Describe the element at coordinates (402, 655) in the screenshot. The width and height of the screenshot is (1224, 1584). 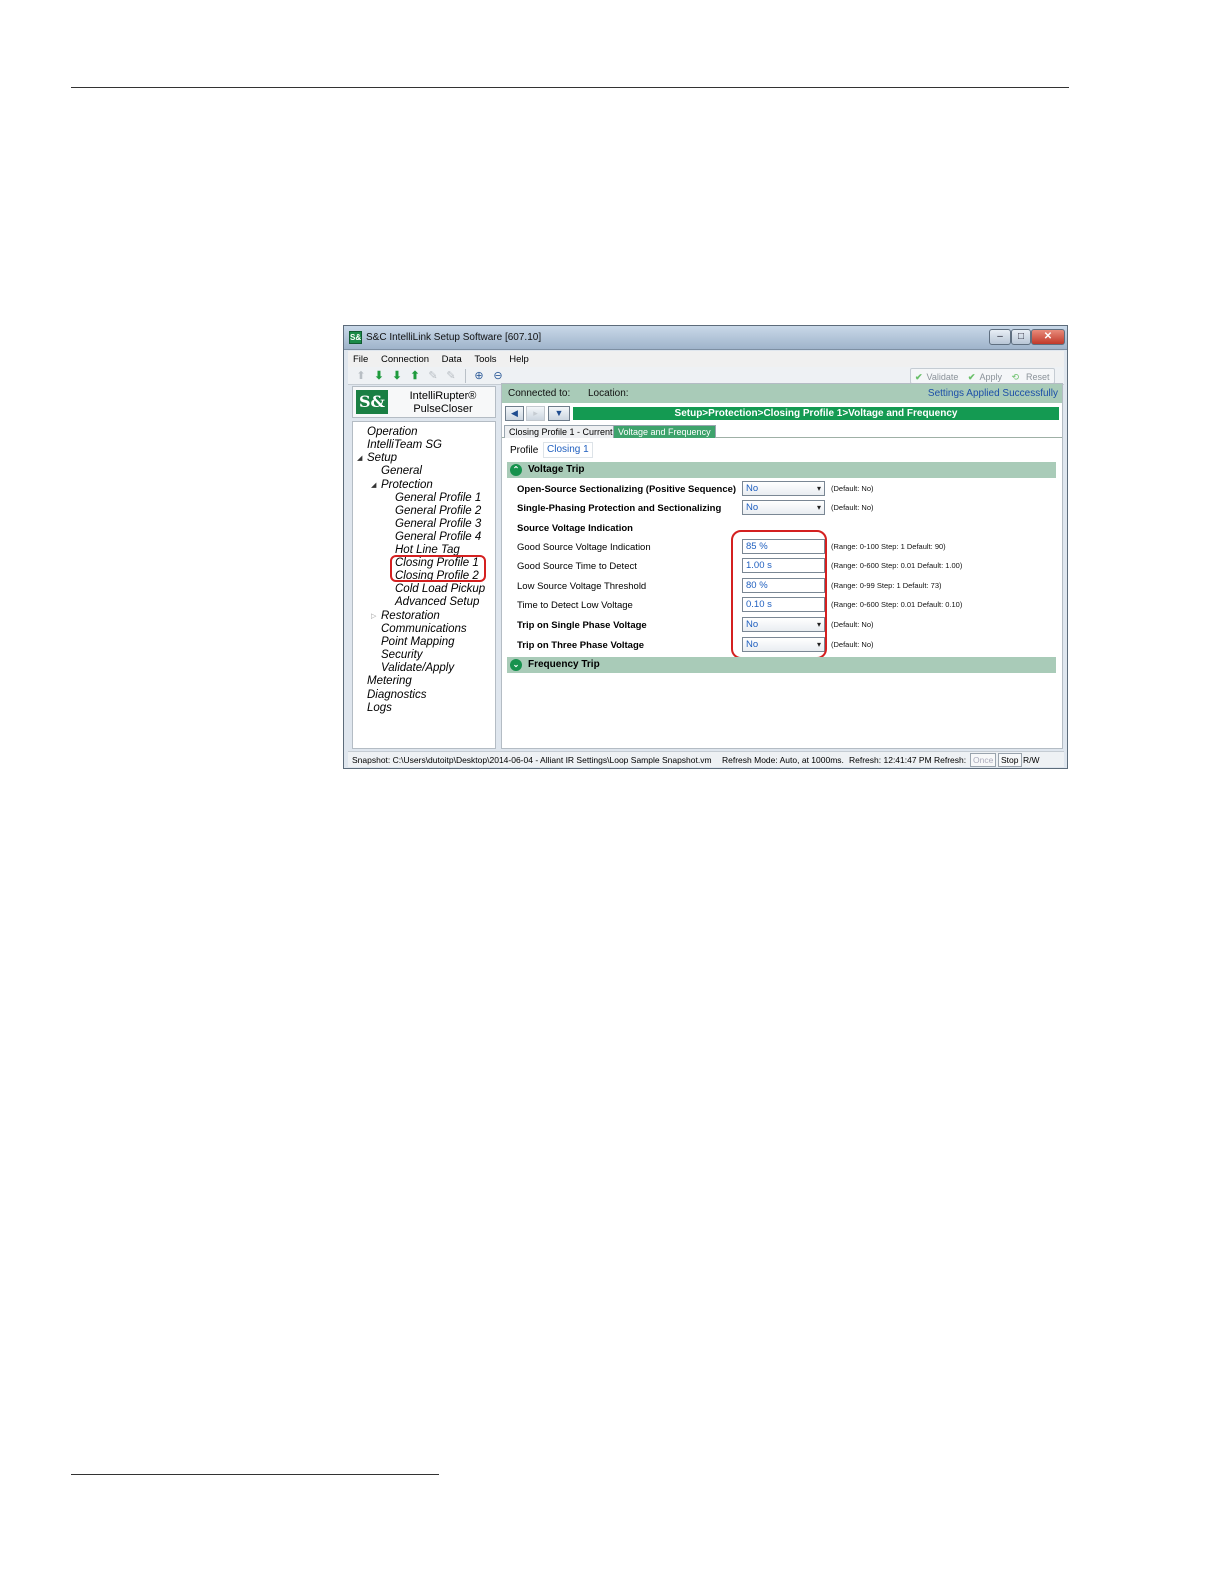
I see `tree-item-security: Security` at that location.